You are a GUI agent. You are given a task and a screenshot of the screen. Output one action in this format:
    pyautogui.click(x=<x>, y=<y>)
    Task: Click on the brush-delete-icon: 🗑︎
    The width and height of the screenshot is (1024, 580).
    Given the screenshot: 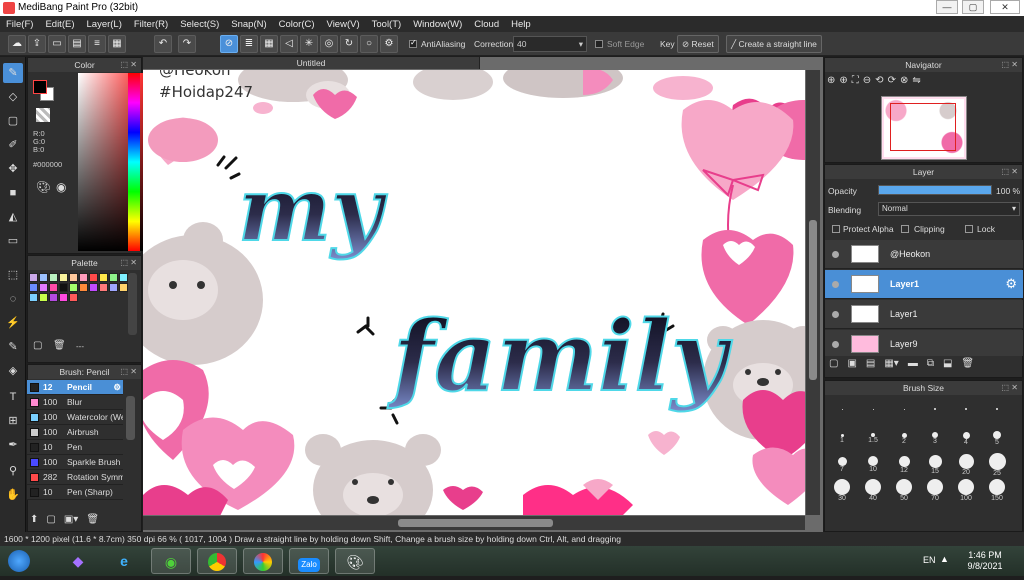 What is the action you would take?
    pyautogui.click(x=92, y=519)
    